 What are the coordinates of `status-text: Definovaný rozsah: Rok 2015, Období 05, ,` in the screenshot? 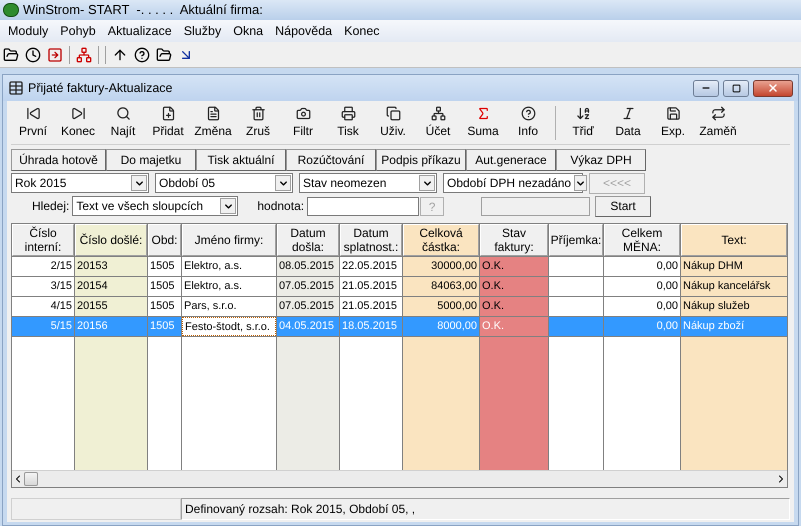 It's located at (485, 509).